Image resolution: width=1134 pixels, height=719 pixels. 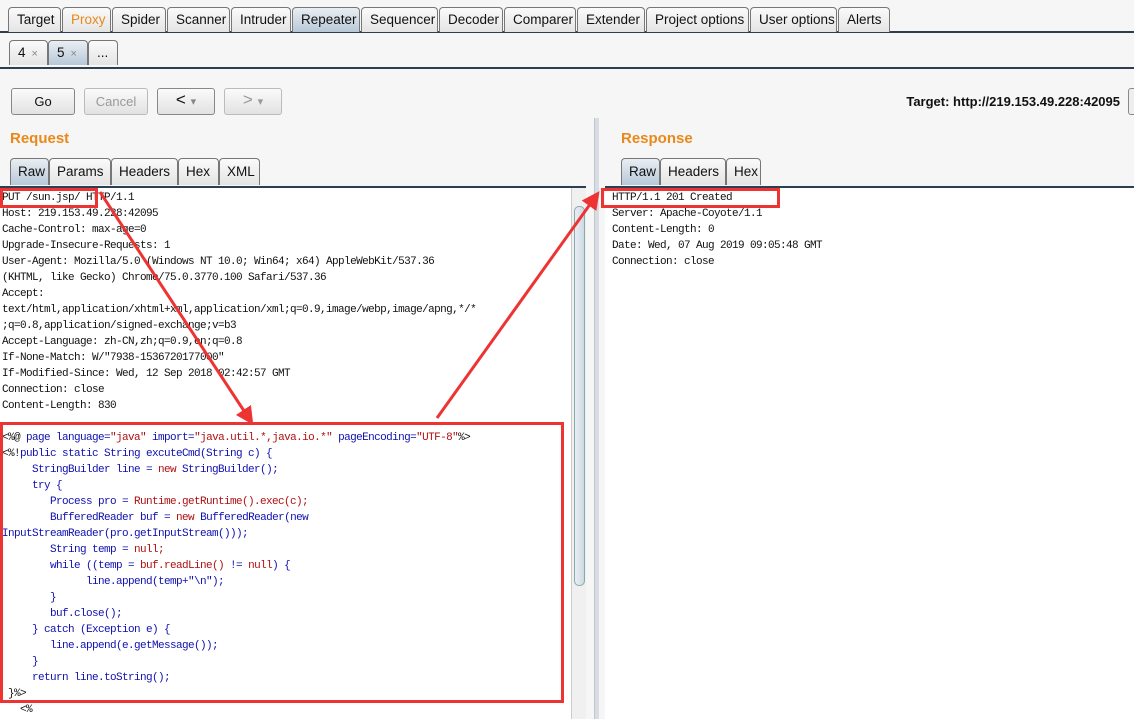 I want to click on arrow-to-response, so click(x=517, y=305).